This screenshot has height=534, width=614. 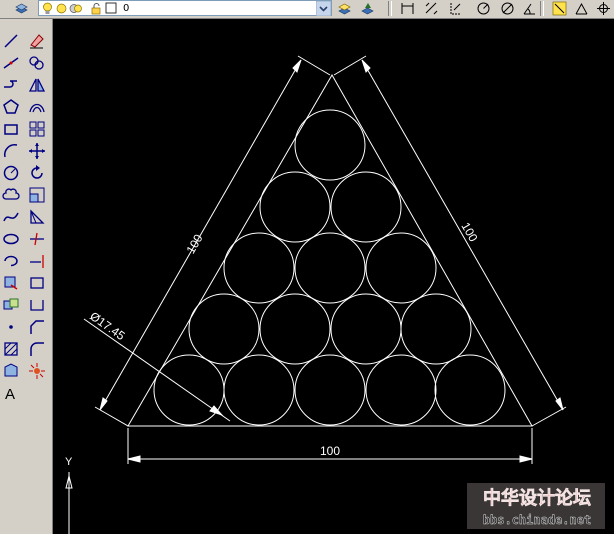 What do you see at coordinates (507, 8) in the screenshot?
I see `diameter-dimension-icon` at bounding box center [507, 8].